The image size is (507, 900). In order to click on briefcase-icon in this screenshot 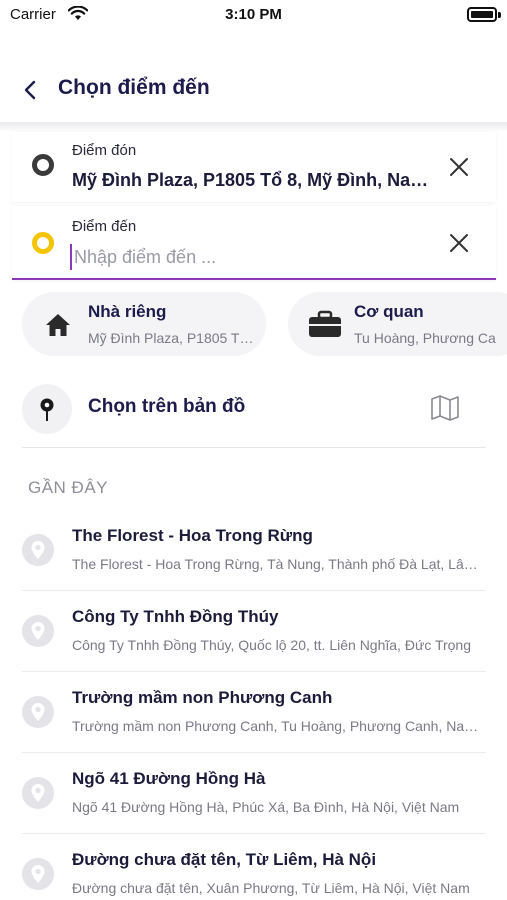, I will do `click(325, 323)`.